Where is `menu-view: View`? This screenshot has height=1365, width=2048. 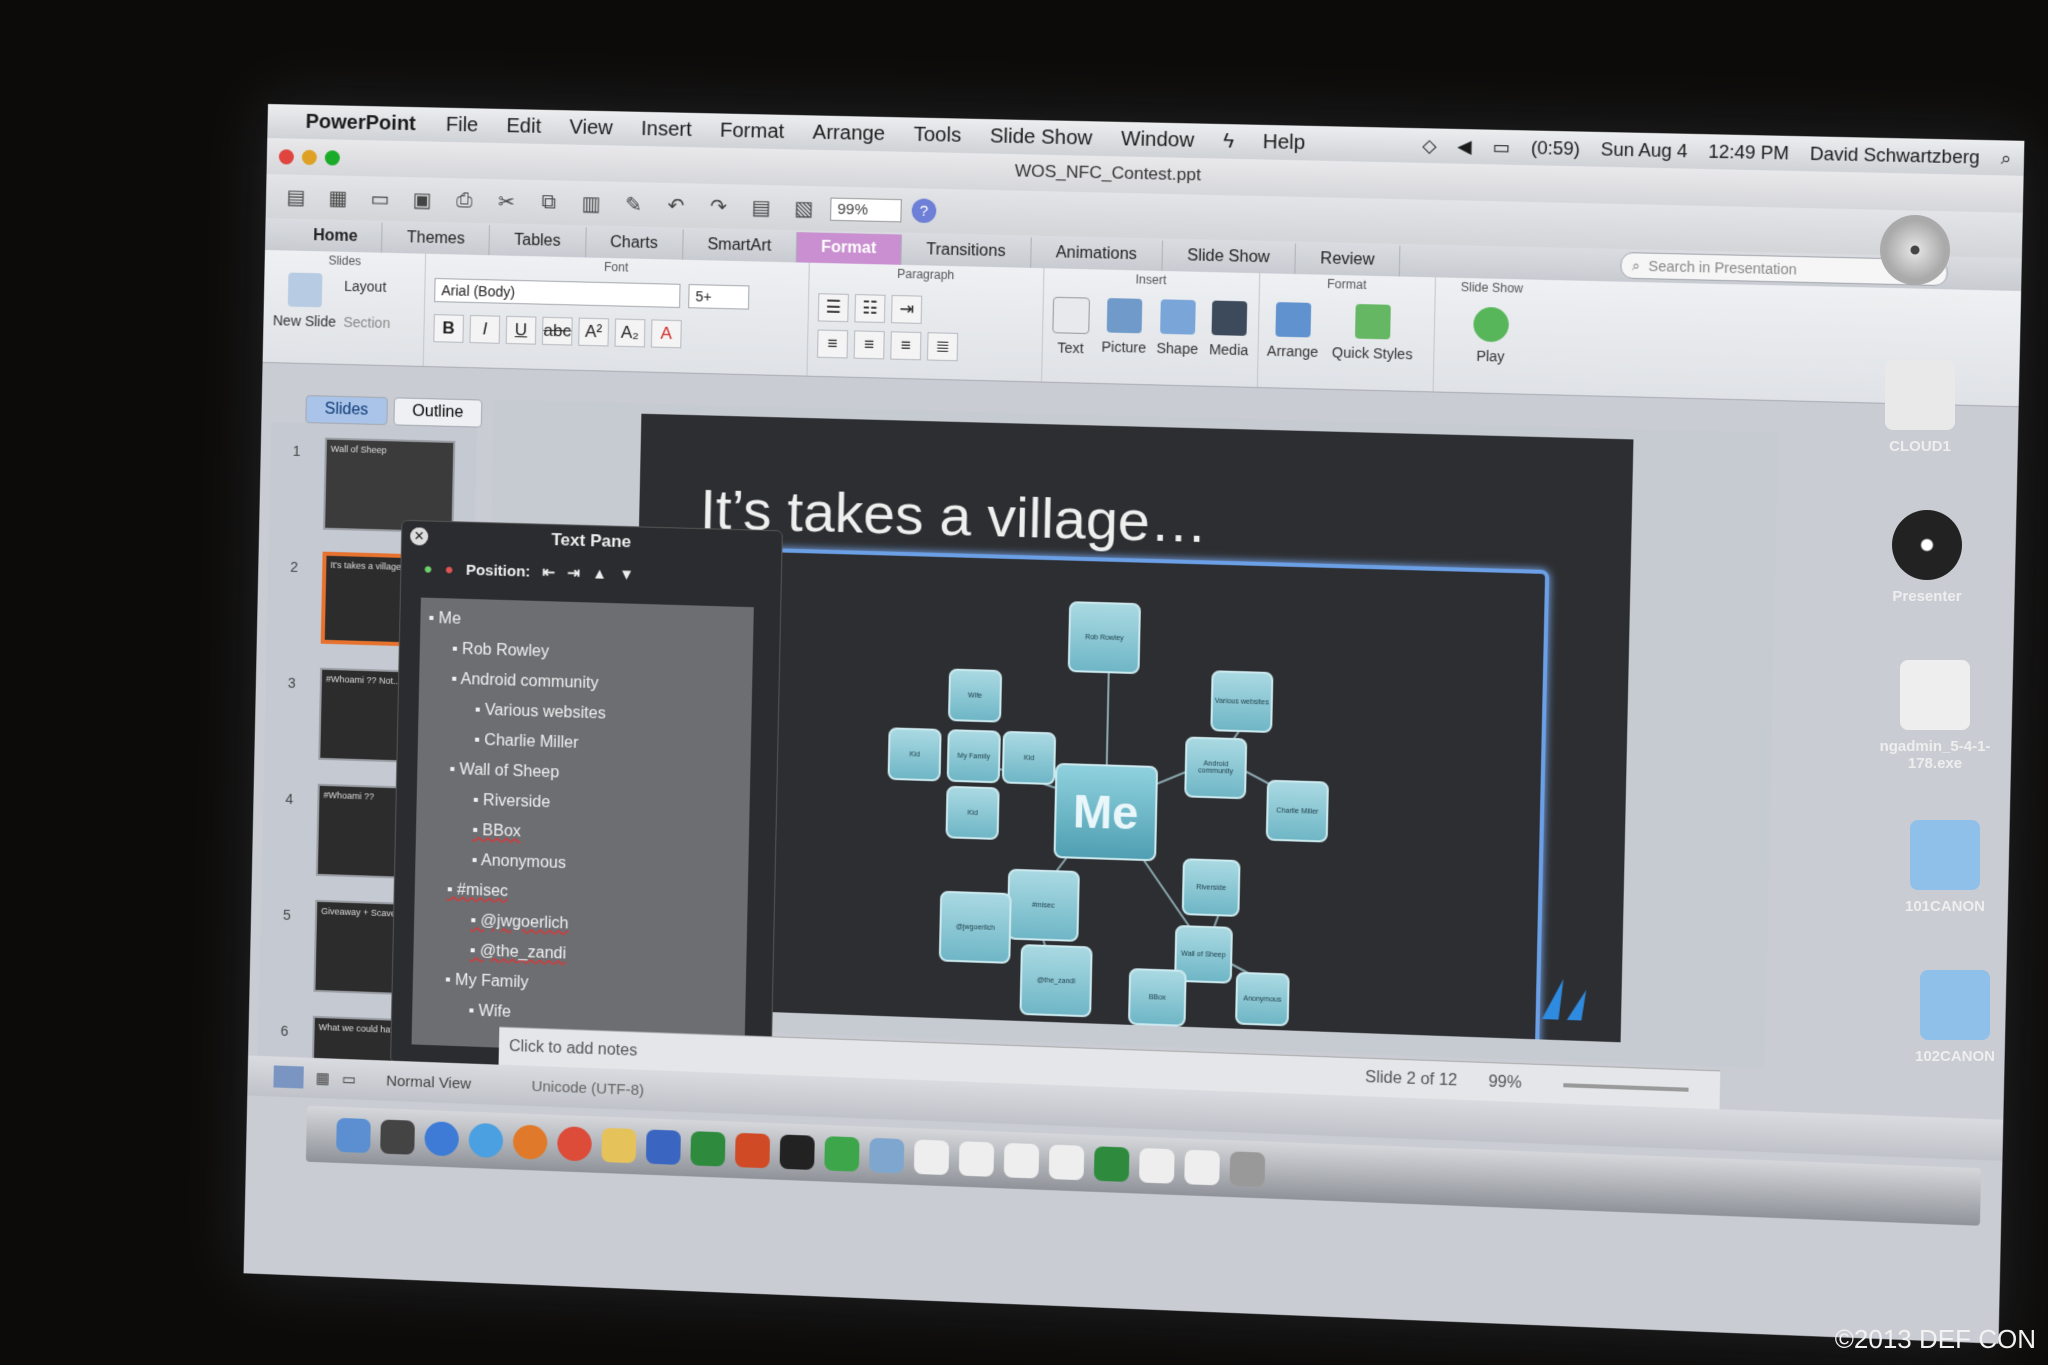 menu-view: View is located at coordinates (591, 128).